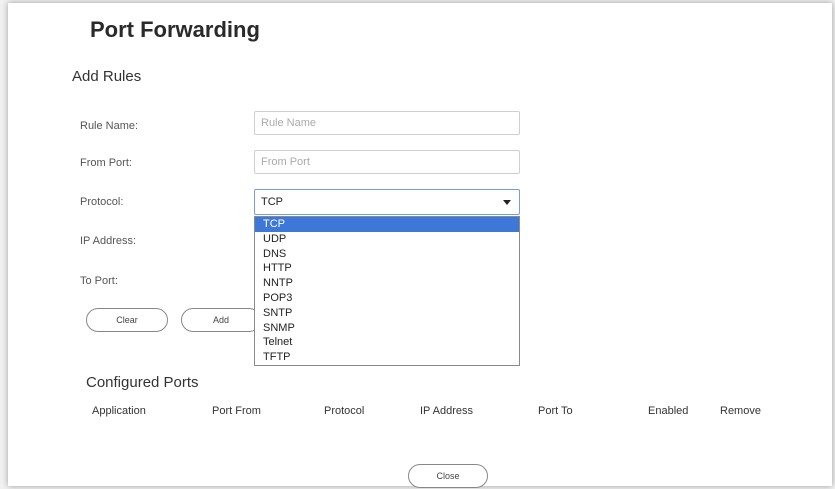 The height and width of the screenshot is (489, 835). What do you see at coordinates (289, 123) in the screenshot?
I see `rule-name-placeholder: Rule Name` at bounding box center [289, 123].